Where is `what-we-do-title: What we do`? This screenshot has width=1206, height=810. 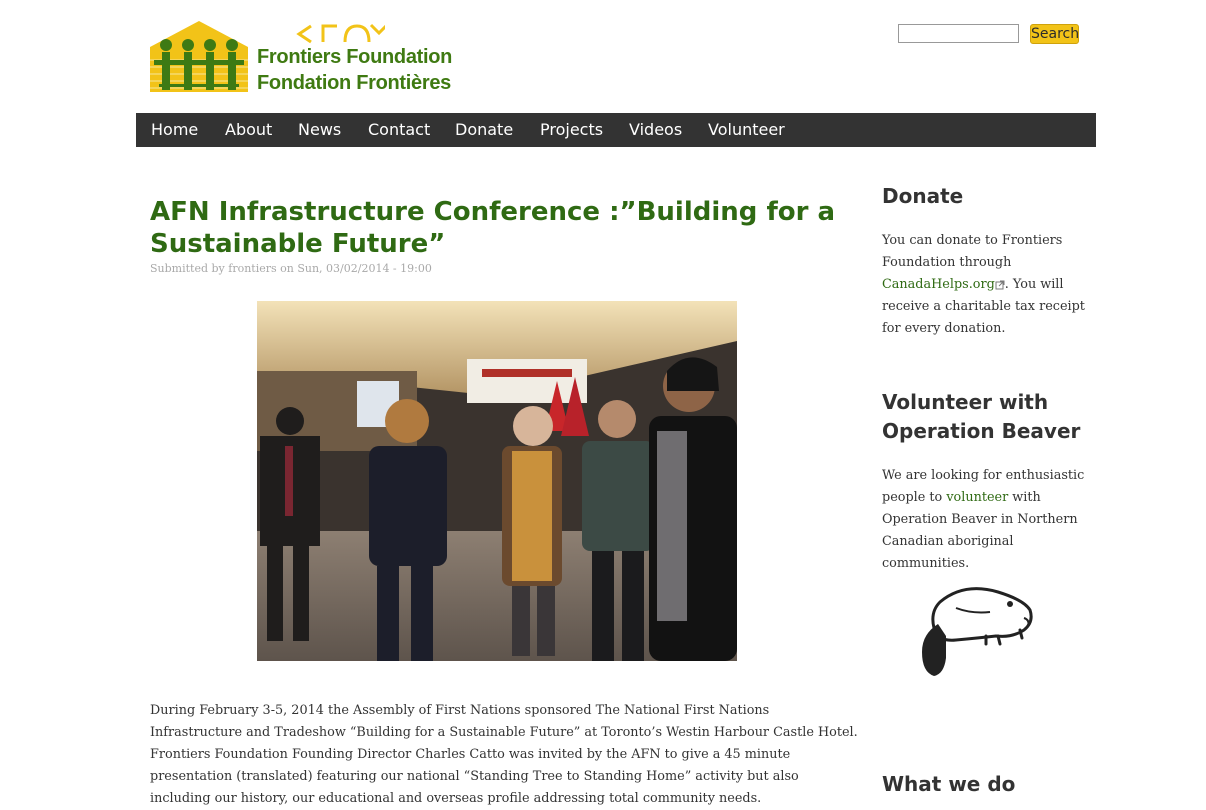
what-we-do-title: What we do is located at coordinates (949, 784).